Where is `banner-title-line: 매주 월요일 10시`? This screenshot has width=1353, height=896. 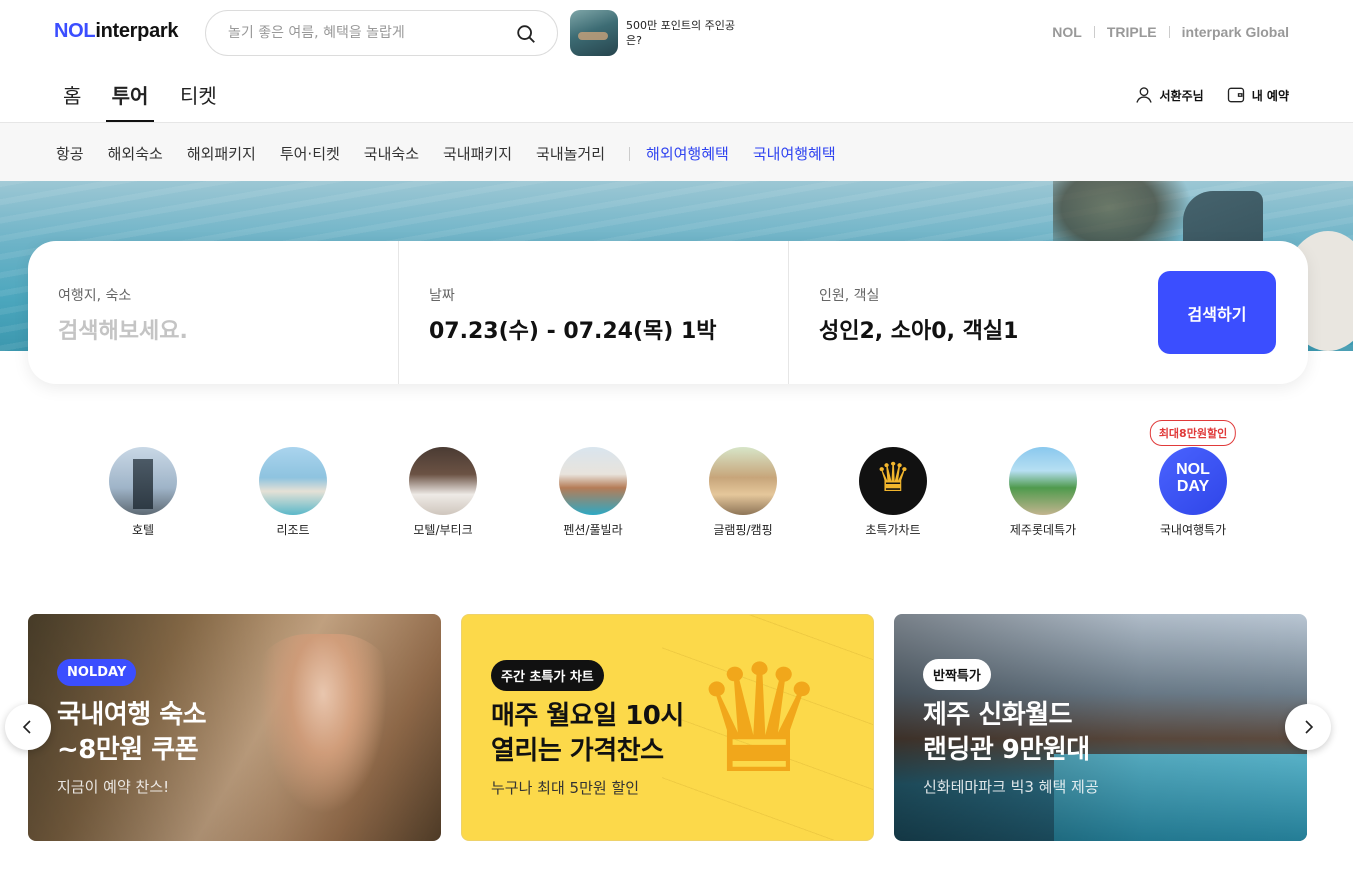 banner-title-line: 매주 월요일 10시 is located at coordinates (587, 716).